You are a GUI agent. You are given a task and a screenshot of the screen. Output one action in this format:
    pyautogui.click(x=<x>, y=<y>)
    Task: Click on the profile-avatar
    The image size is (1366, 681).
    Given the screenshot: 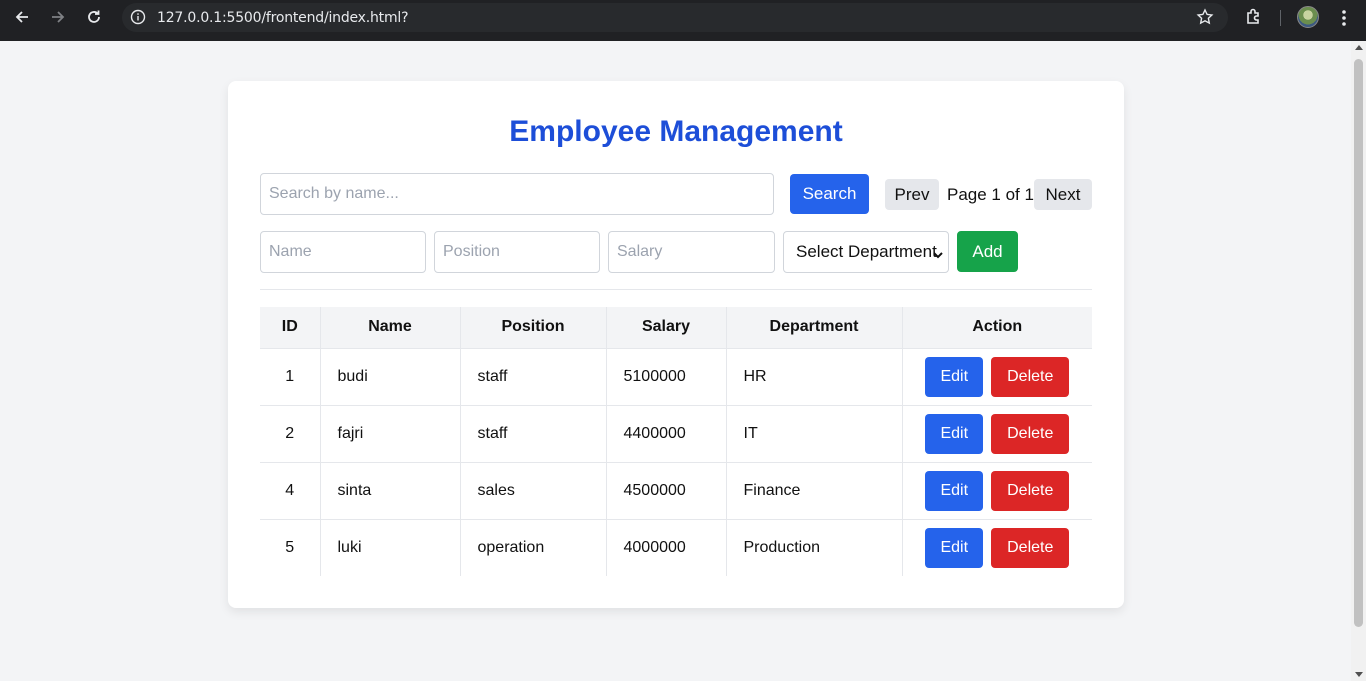 What is the action you would take?
    pyautogui.click(x=1308, y=17)
    